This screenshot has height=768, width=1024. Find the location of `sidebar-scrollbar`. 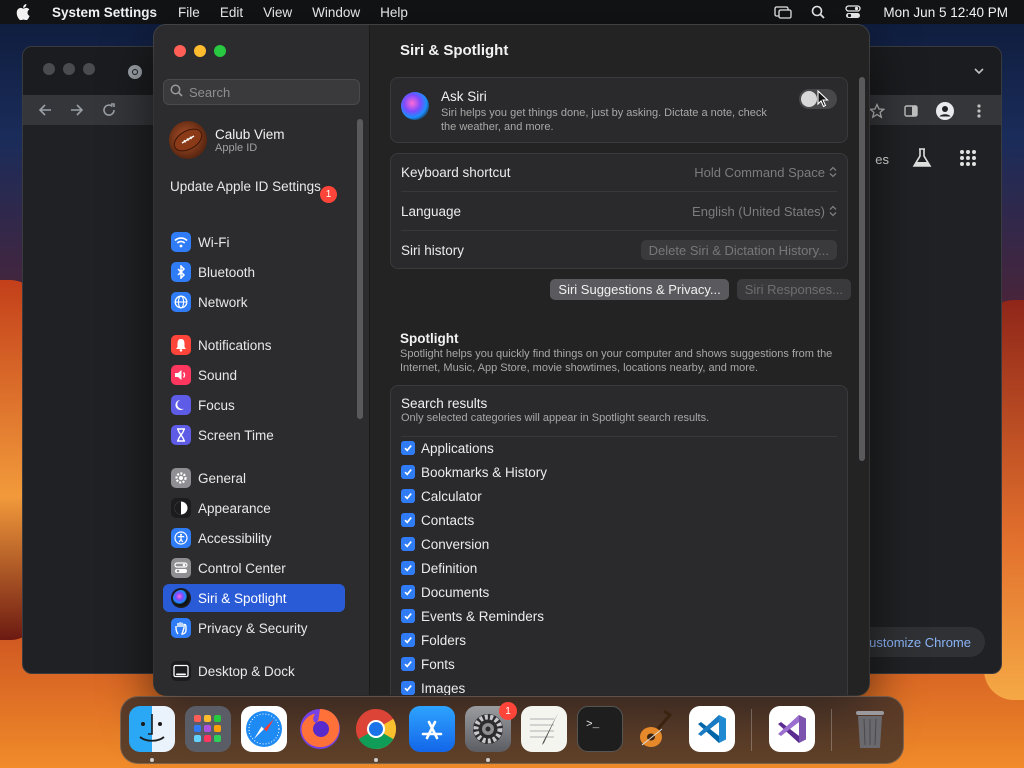

sidebar-scrollbar is located at coordinates (360, 269).